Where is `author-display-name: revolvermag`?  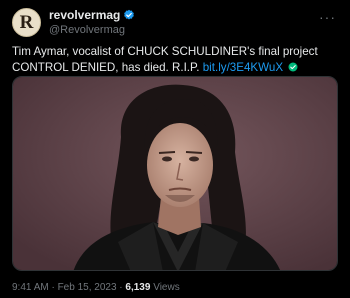
author-display-name: revolvermag is located at coordinates (84, 15).